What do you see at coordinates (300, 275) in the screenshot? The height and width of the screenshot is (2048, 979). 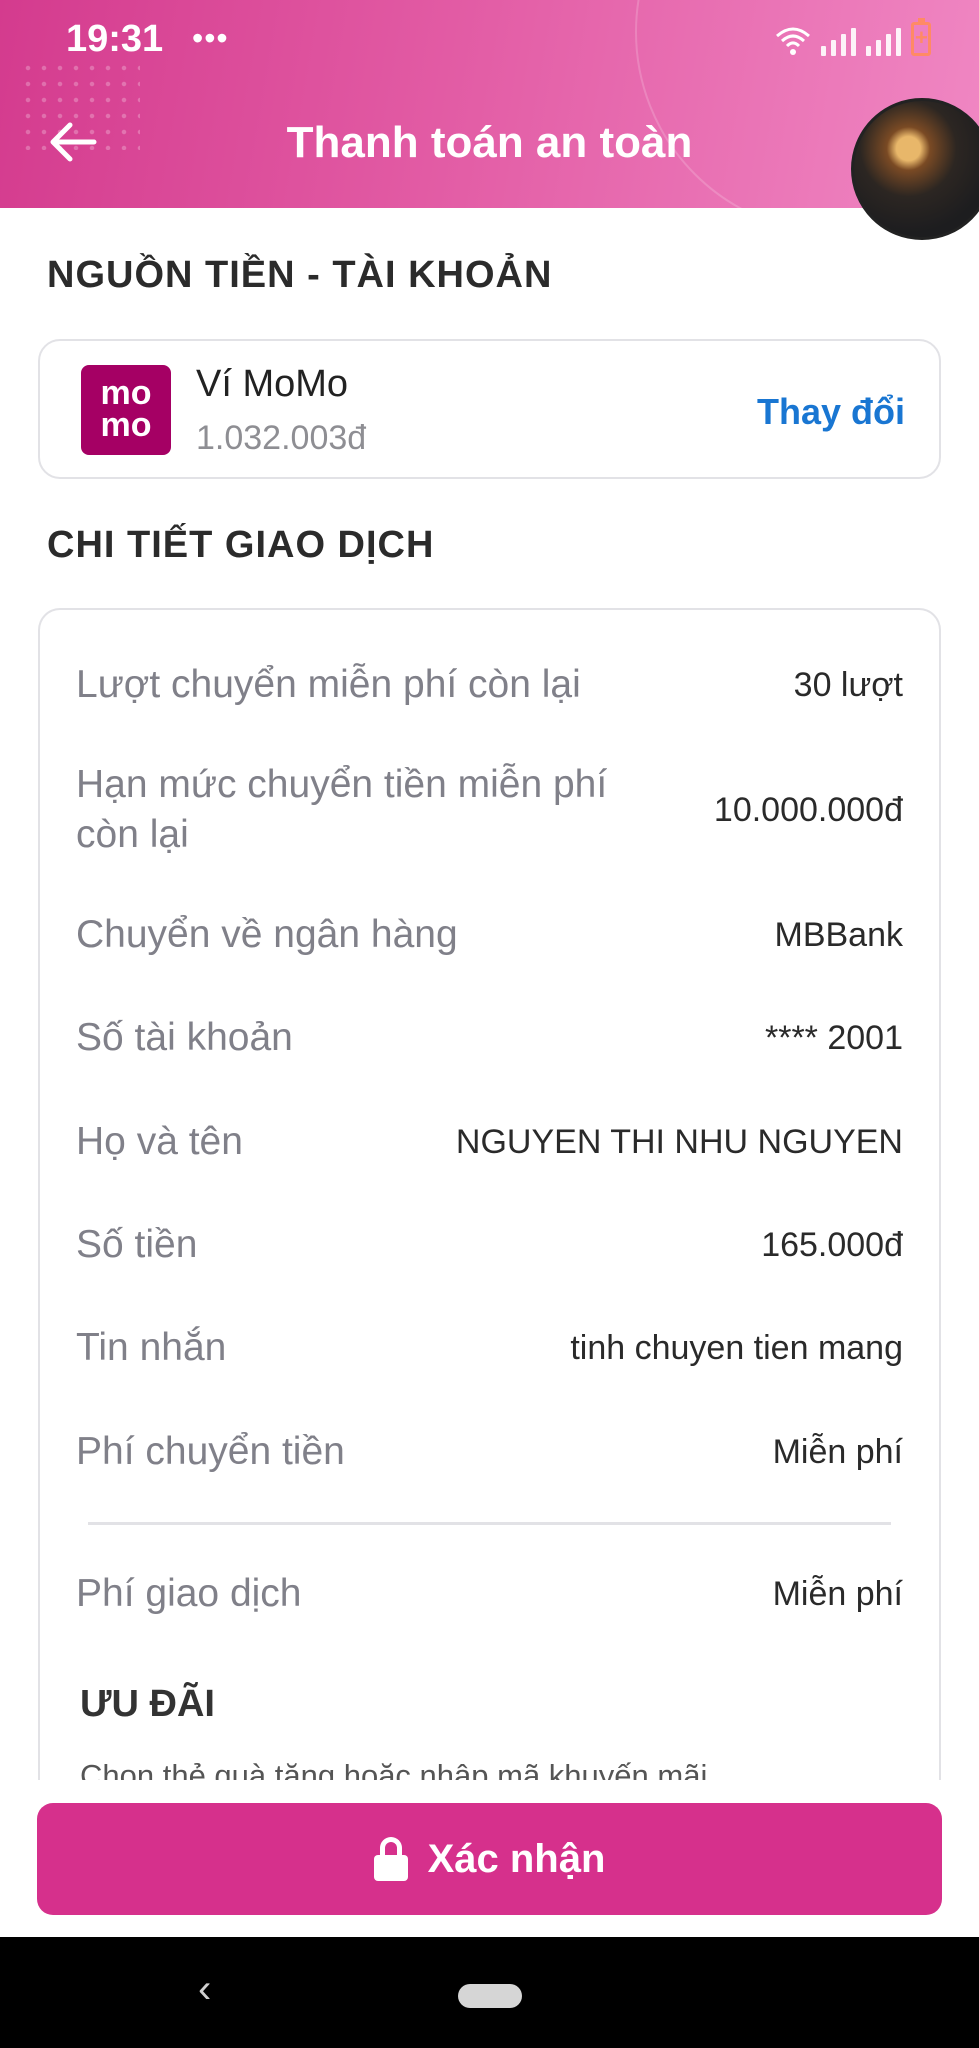 I see `source-section-title: NGUỒN TIỀN - TÀI KHOẢN` at bounding box center [300, 275].